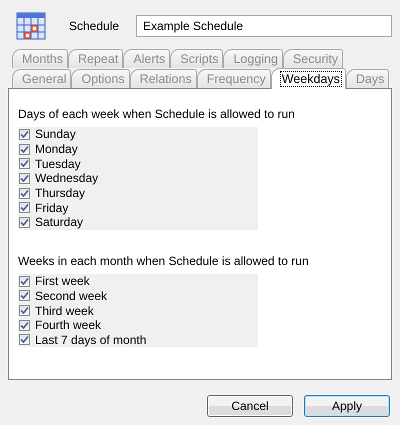  I want to click on apply-button: Apply, so click(347, 406).